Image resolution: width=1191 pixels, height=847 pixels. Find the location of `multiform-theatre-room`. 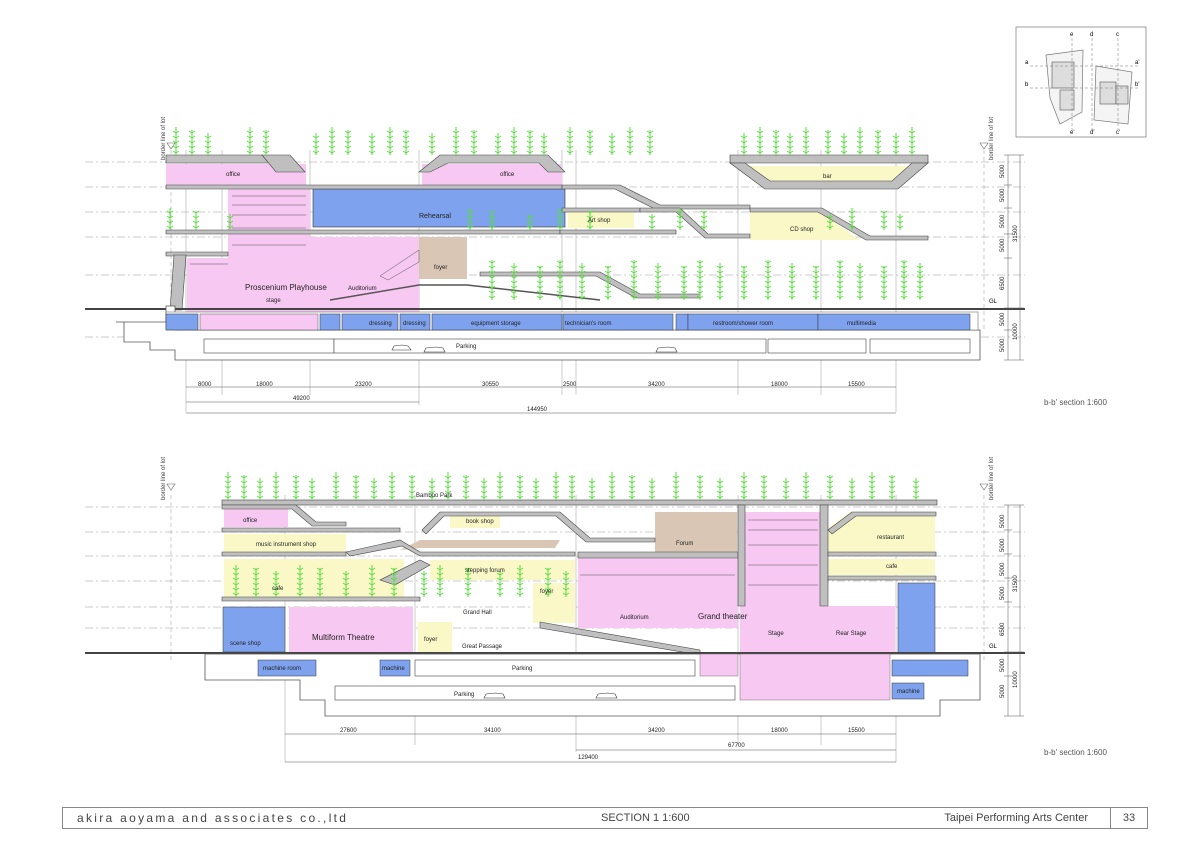

multiform-theatre-room is located at coordinates (351, 629).